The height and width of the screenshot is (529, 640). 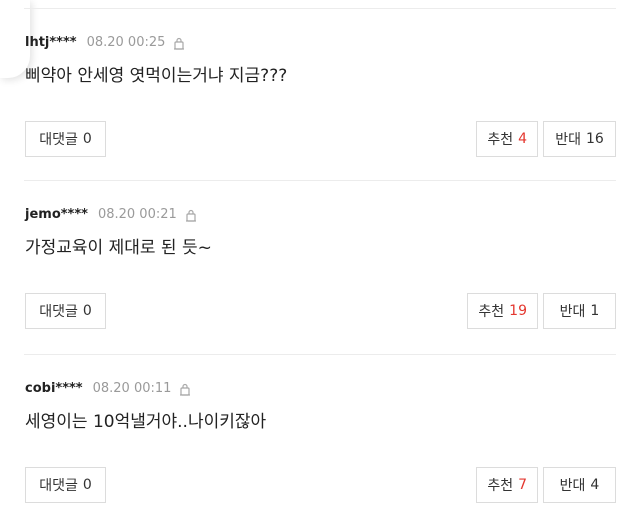 What do you see at coordinates (595, 485) in the screenshot?
I see `oppose-count: 4` at bounding box center [595, 485].